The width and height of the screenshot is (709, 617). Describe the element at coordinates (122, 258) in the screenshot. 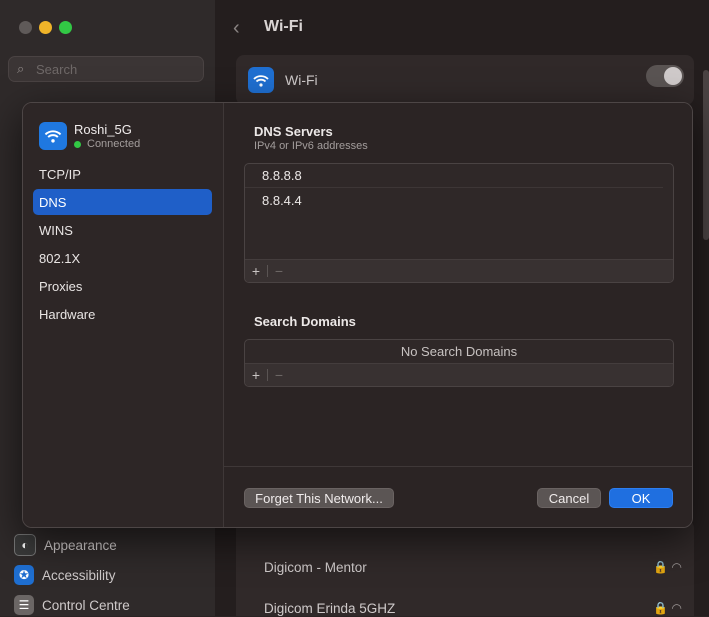

I see `tab-802-1x: 802.1X` at that location.